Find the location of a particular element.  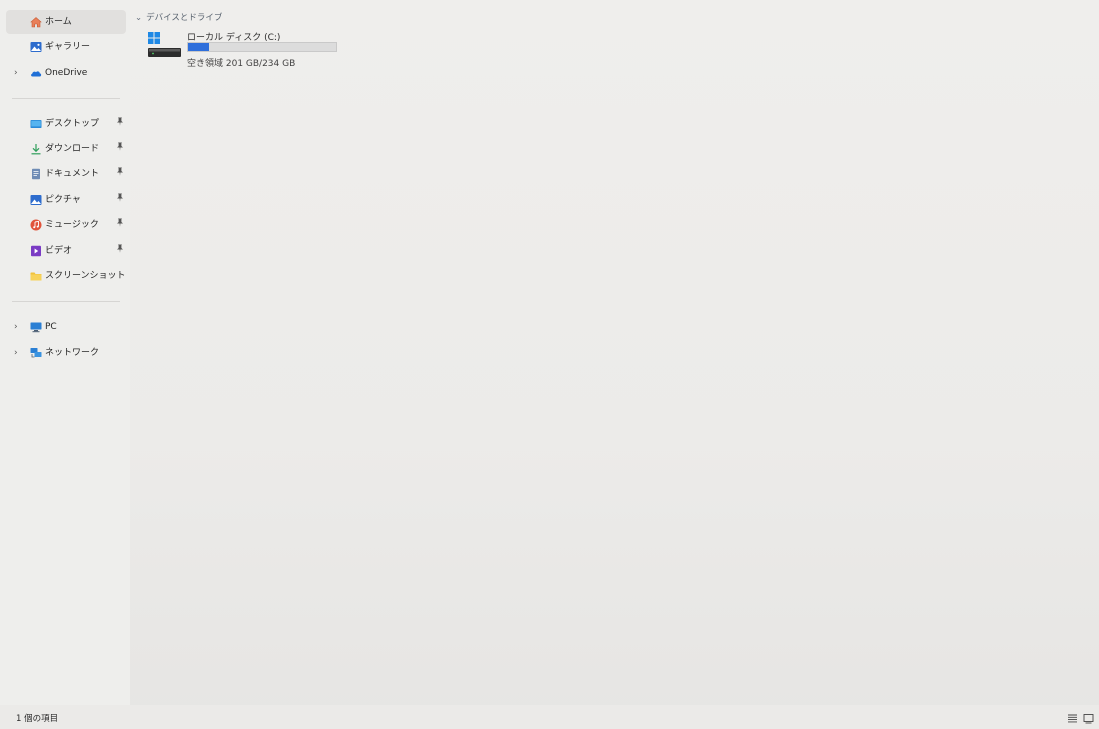

sidebar-item-label: スクリーンショット is located at coordinates (85, 276).